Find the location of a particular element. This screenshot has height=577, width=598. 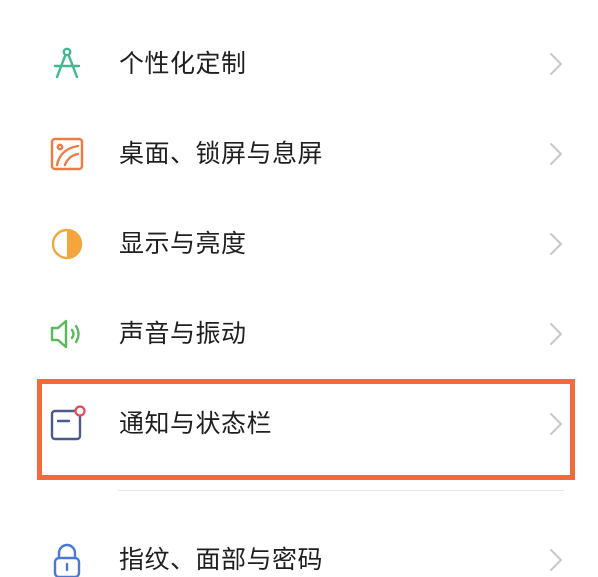

speaker-icon is located at coordinates (67, 334).